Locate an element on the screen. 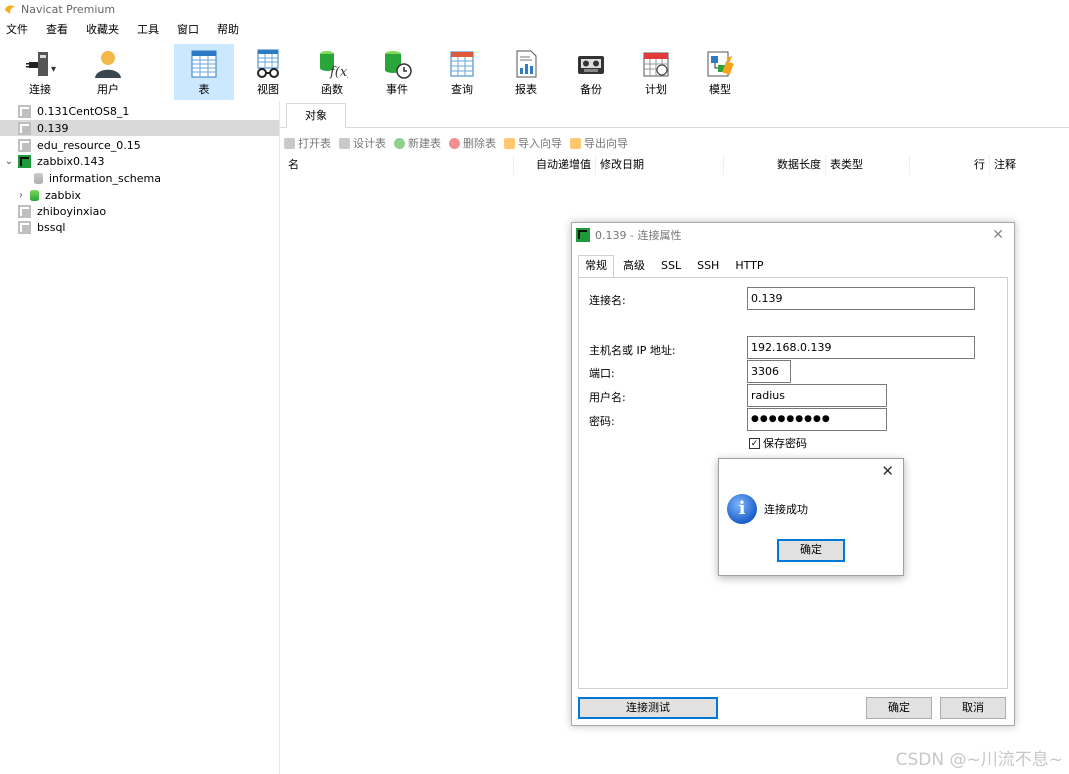  menu-window: 窗口 is located at coordinates (188, 29).